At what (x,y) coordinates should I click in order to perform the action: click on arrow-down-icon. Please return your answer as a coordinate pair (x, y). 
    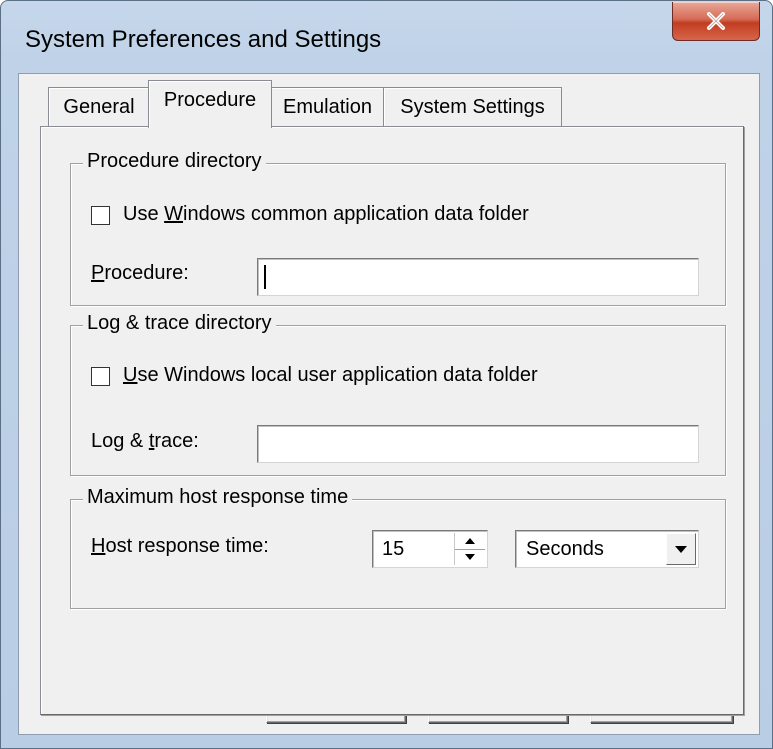
    Looking at the image, I should click on (470, 557).